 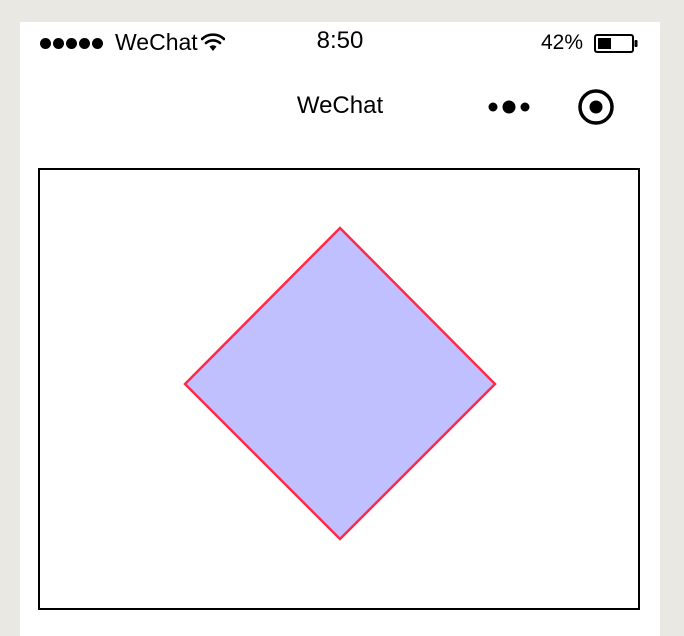 What do you see at coordinates (596, 107) in the screenshot?
I see `close-miniprogram-button` at bounding box center [596, 107].